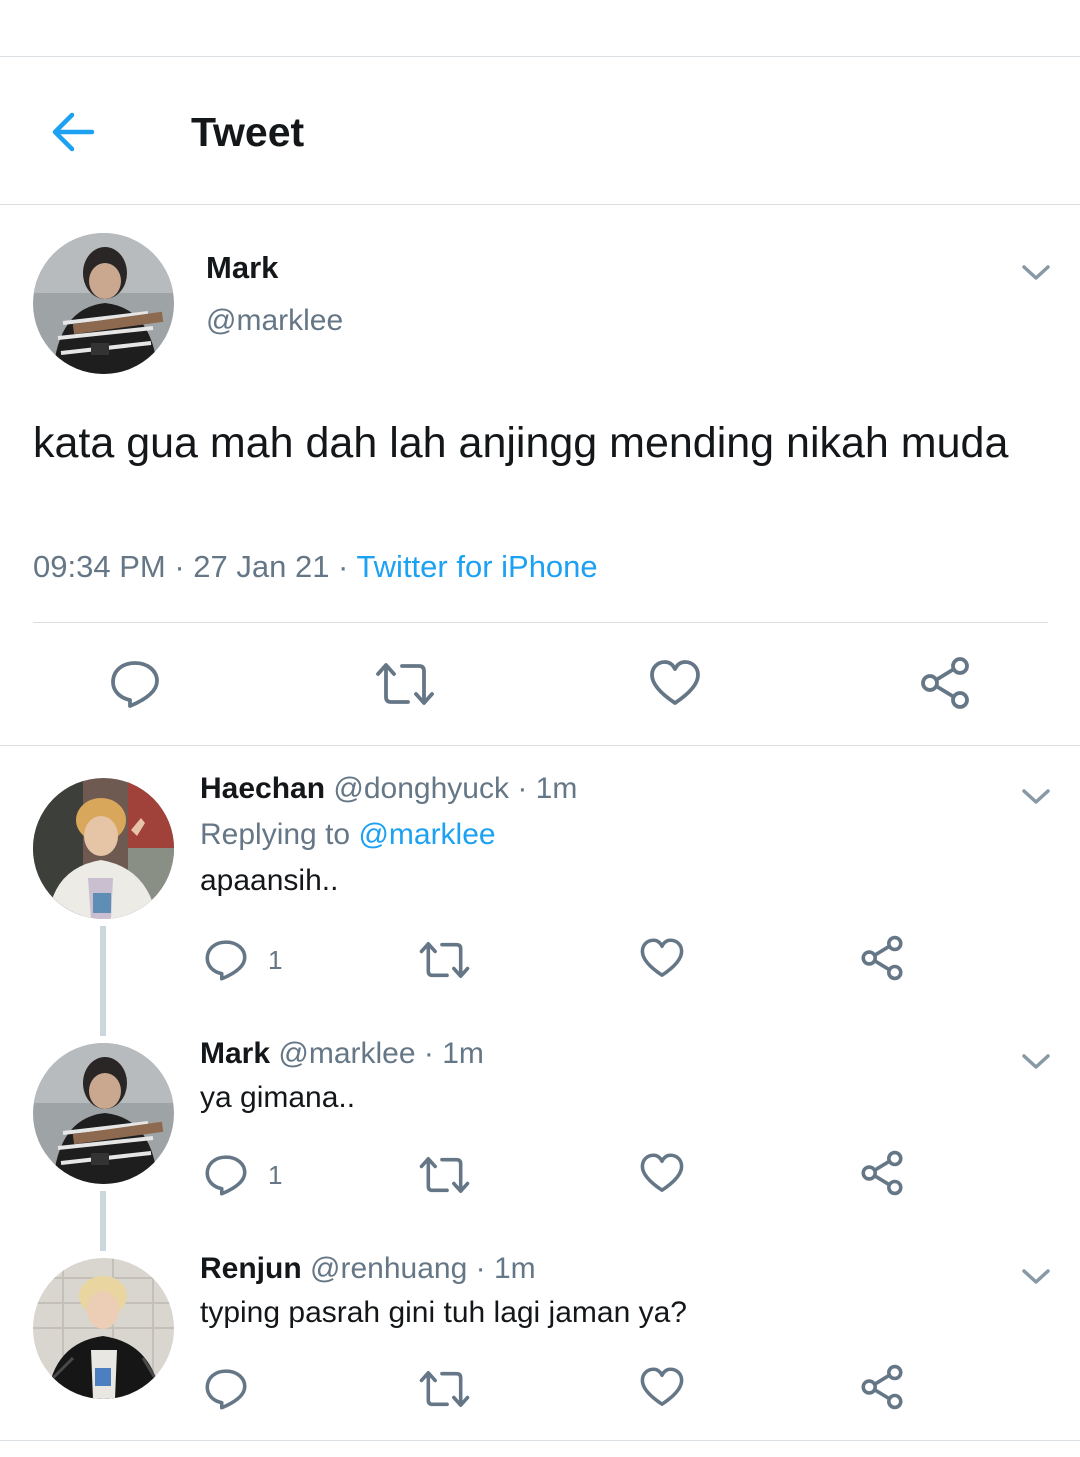  What do you see at coordinates (248, 132) in the screenshot?
I see `page-title: Tweet` at bounding box center [248, 132].